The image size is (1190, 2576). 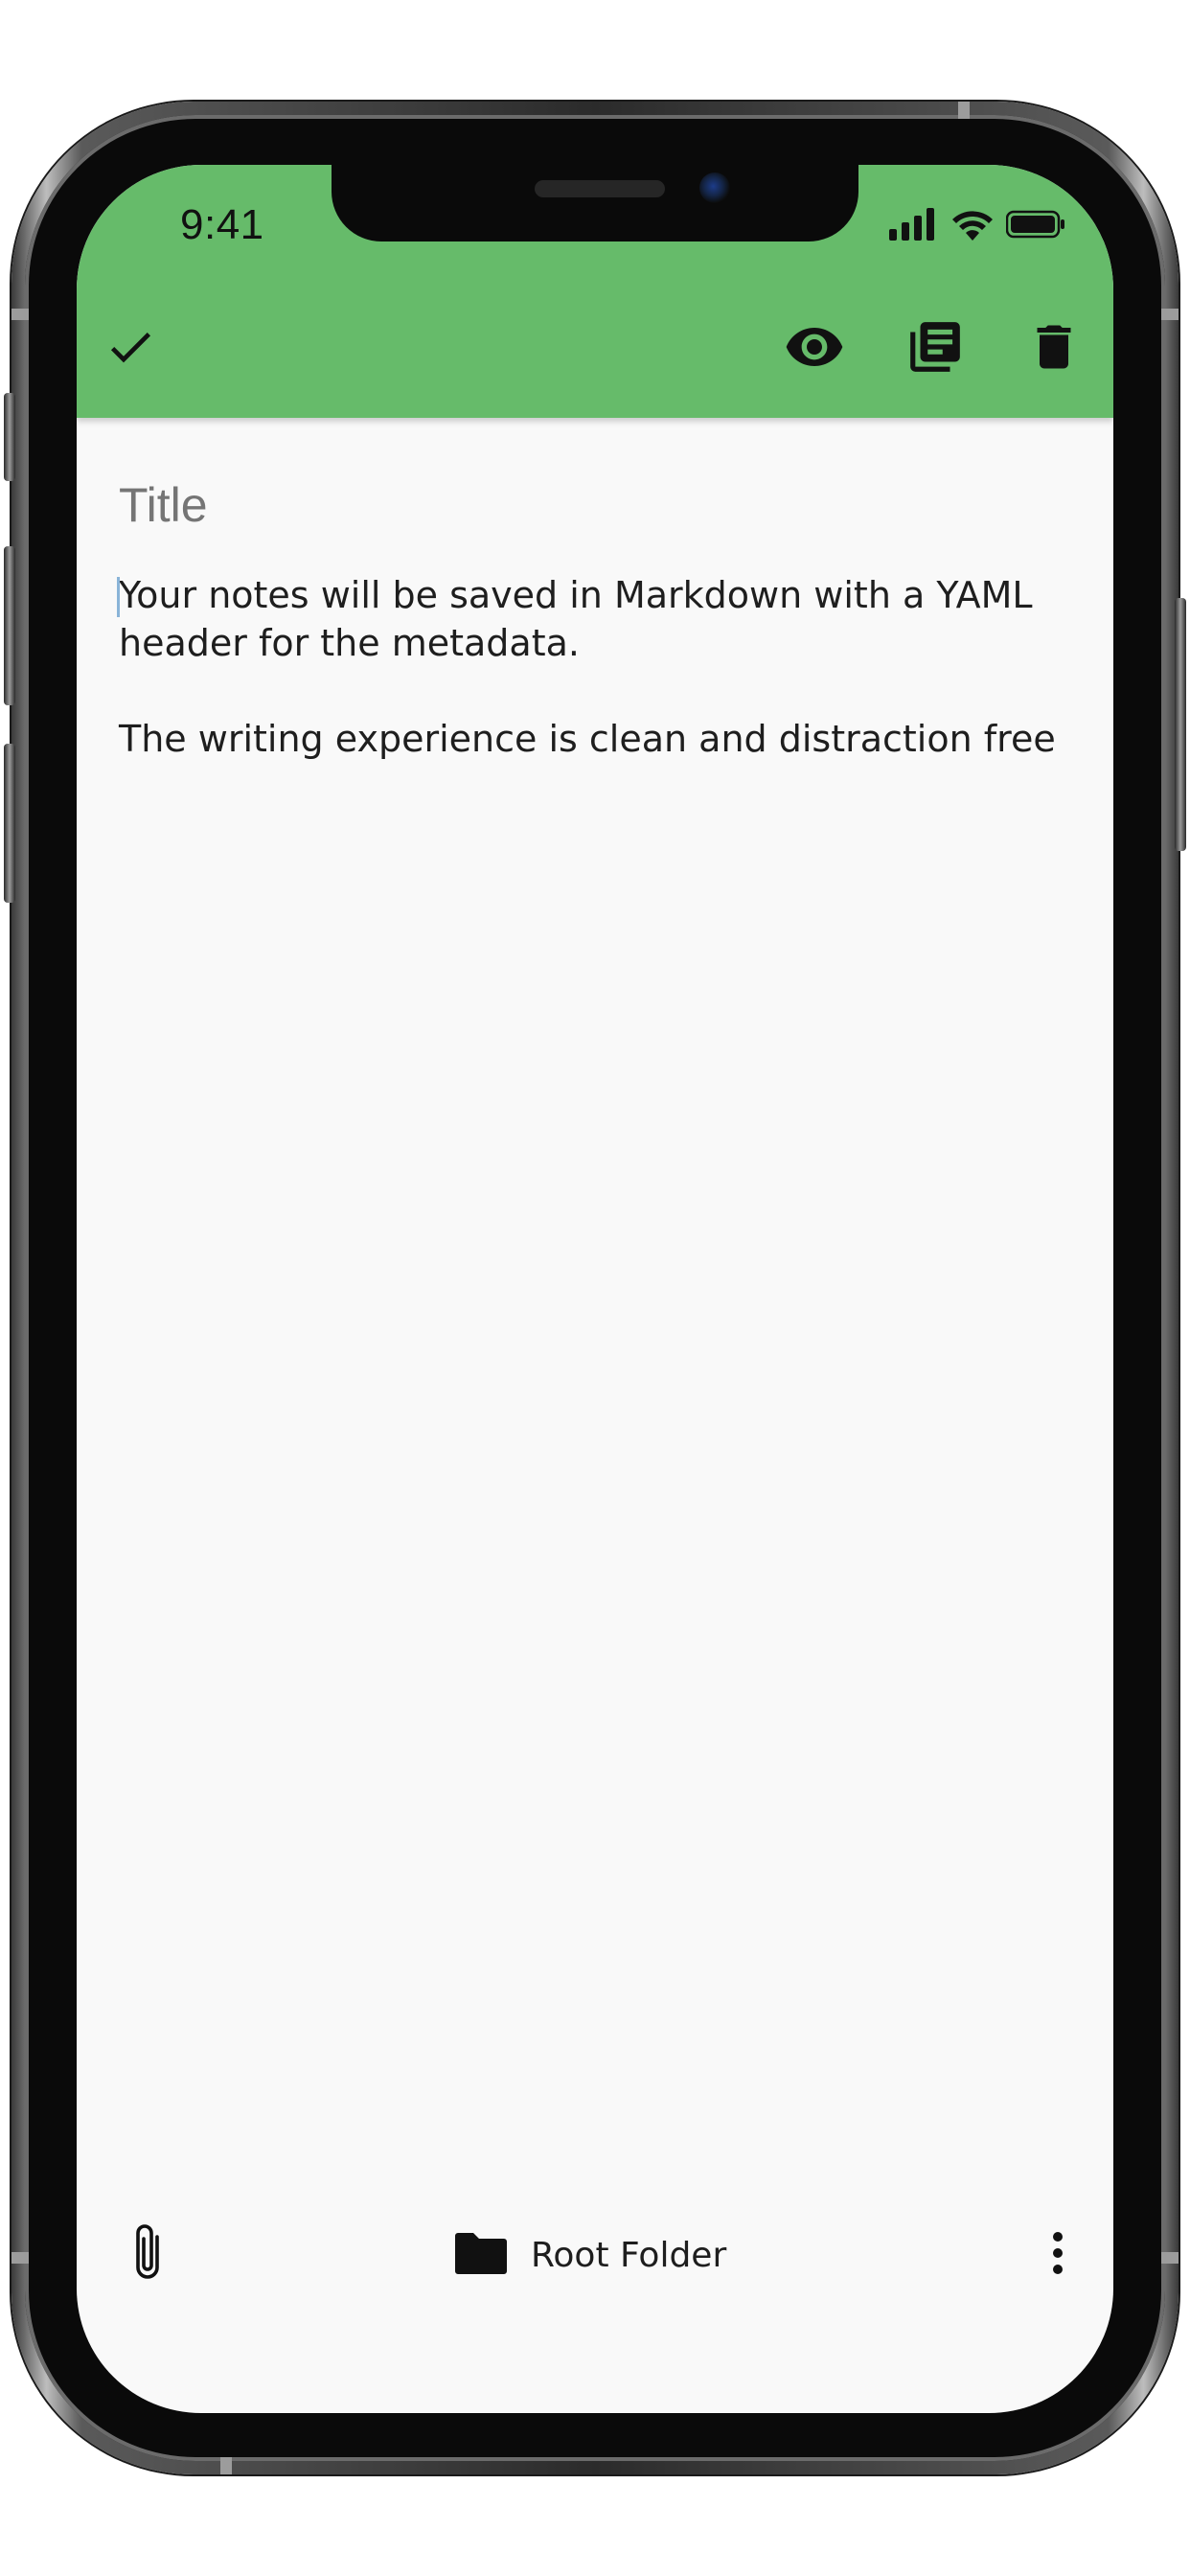 What do you see at coordinates (914, 226) in the screenshot?
I see `cellular-signal-icon` at bounding box center [914, 226].